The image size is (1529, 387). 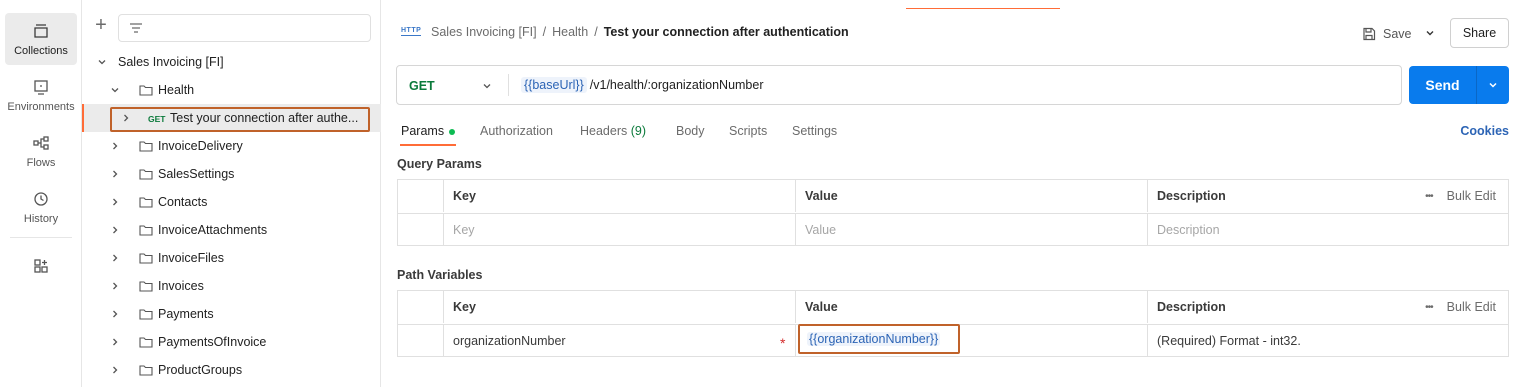 I want to click on rail-add-workspace, so click(x=41, y=268).